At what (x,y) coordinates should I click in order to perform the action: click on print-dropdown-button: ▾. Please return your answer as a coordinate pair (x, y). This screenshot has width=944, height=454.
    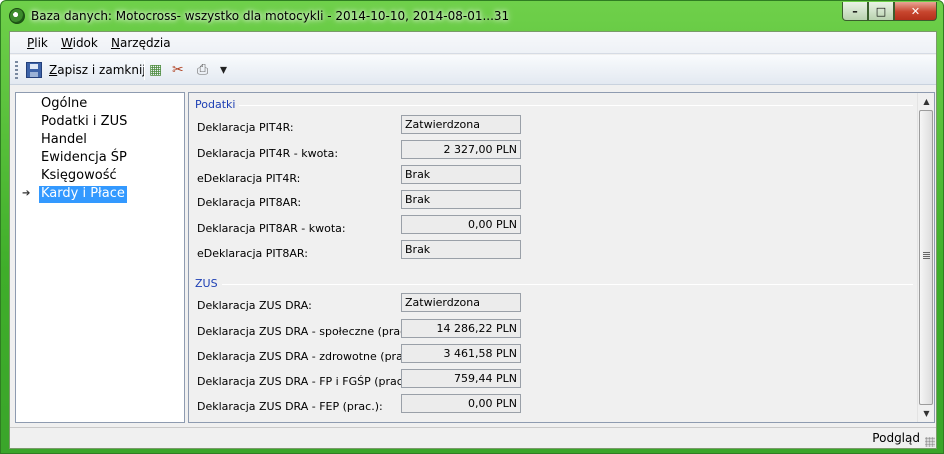
    Looking at the image, I should click on (225, 70).